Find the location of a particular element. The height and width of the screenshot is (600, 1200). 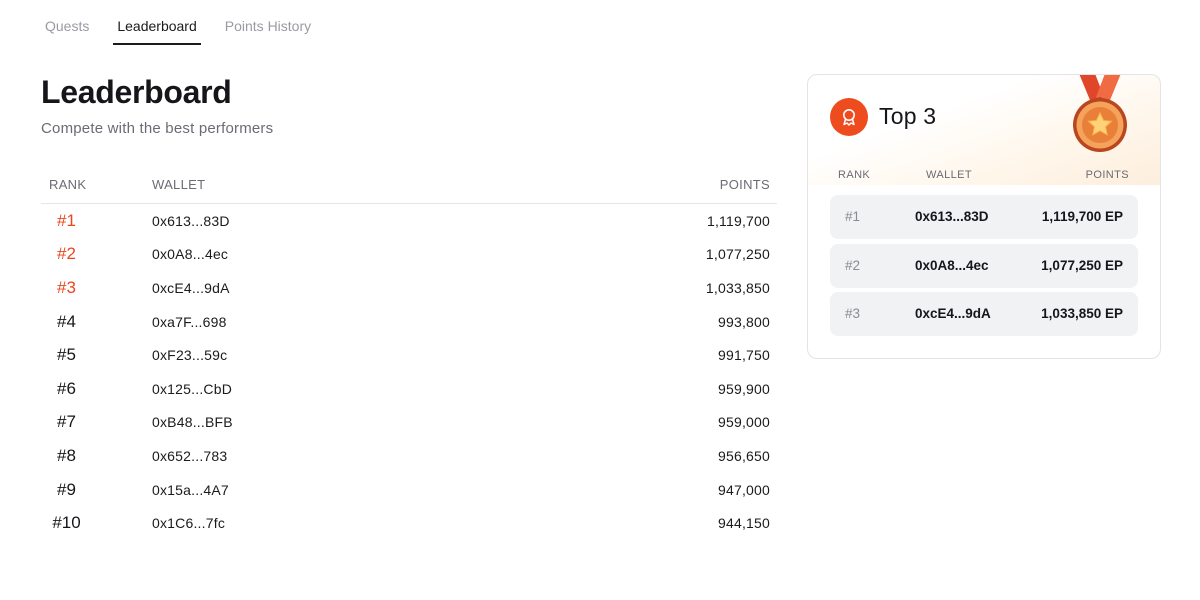

points-cell: 959,000 is located at coordinates (743, 422).